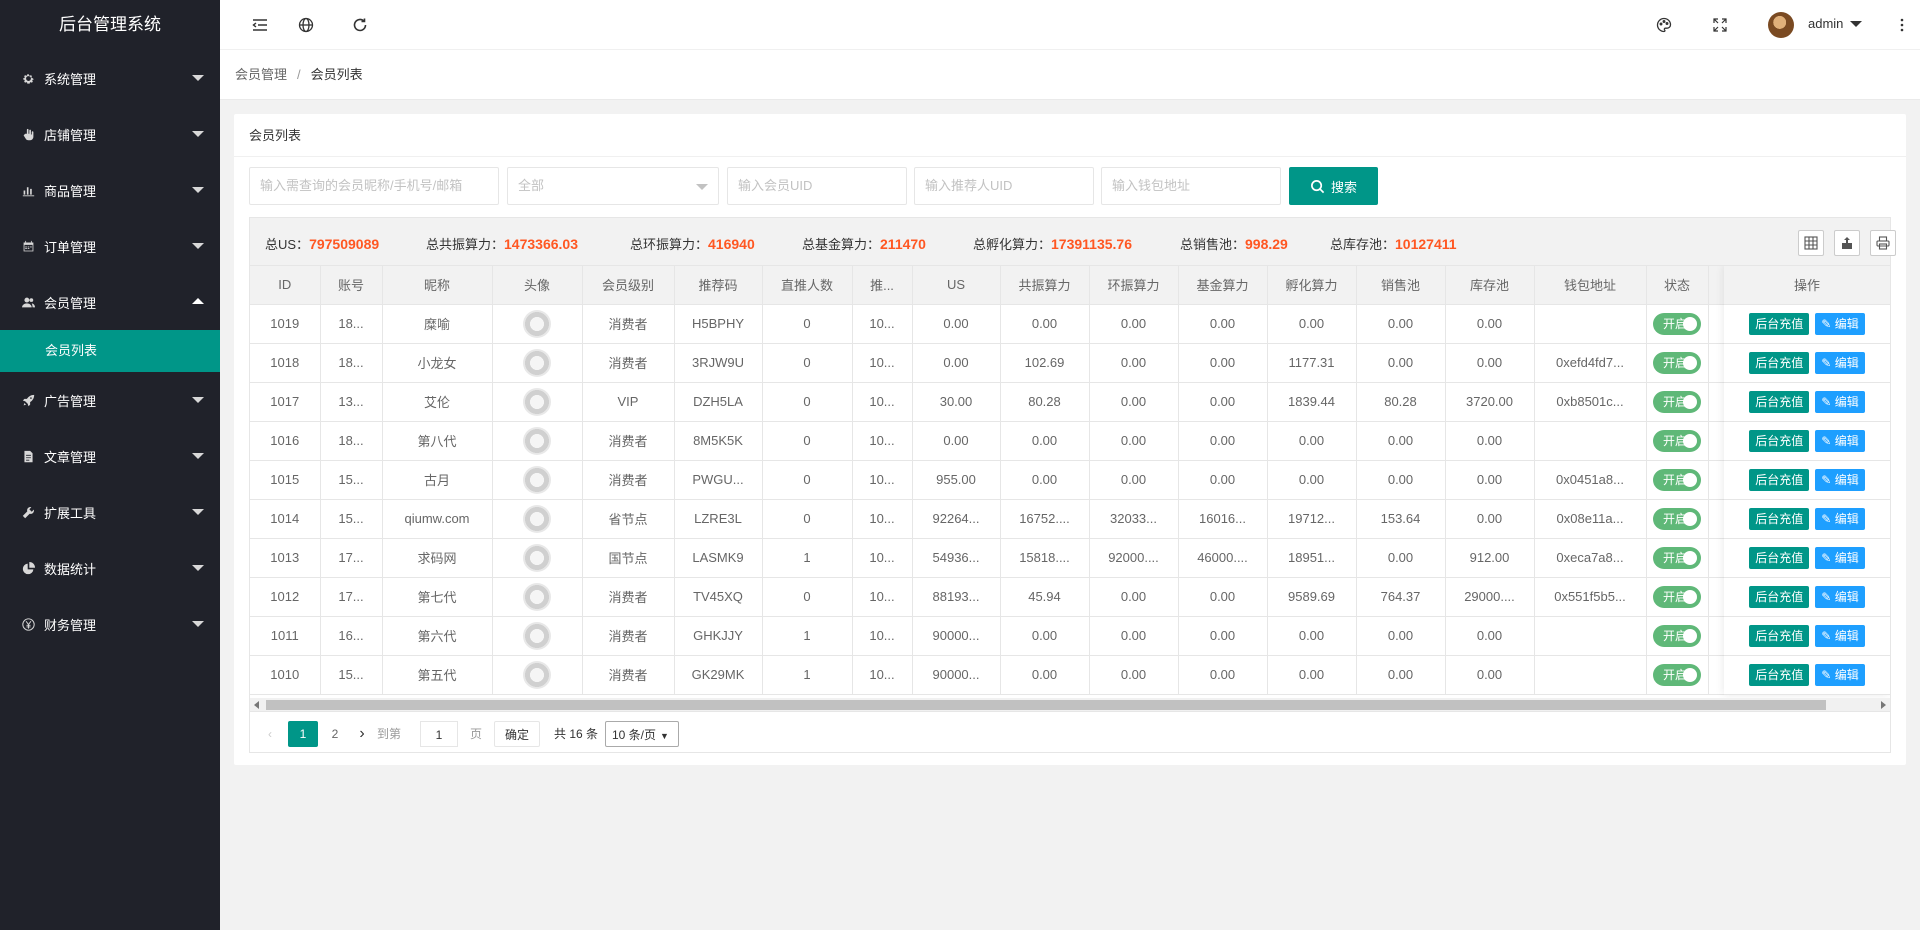 The height and width of the screenshot is (930, 1920). I want to click on sidebar-item-2: 商品管理, so click(110, 190).